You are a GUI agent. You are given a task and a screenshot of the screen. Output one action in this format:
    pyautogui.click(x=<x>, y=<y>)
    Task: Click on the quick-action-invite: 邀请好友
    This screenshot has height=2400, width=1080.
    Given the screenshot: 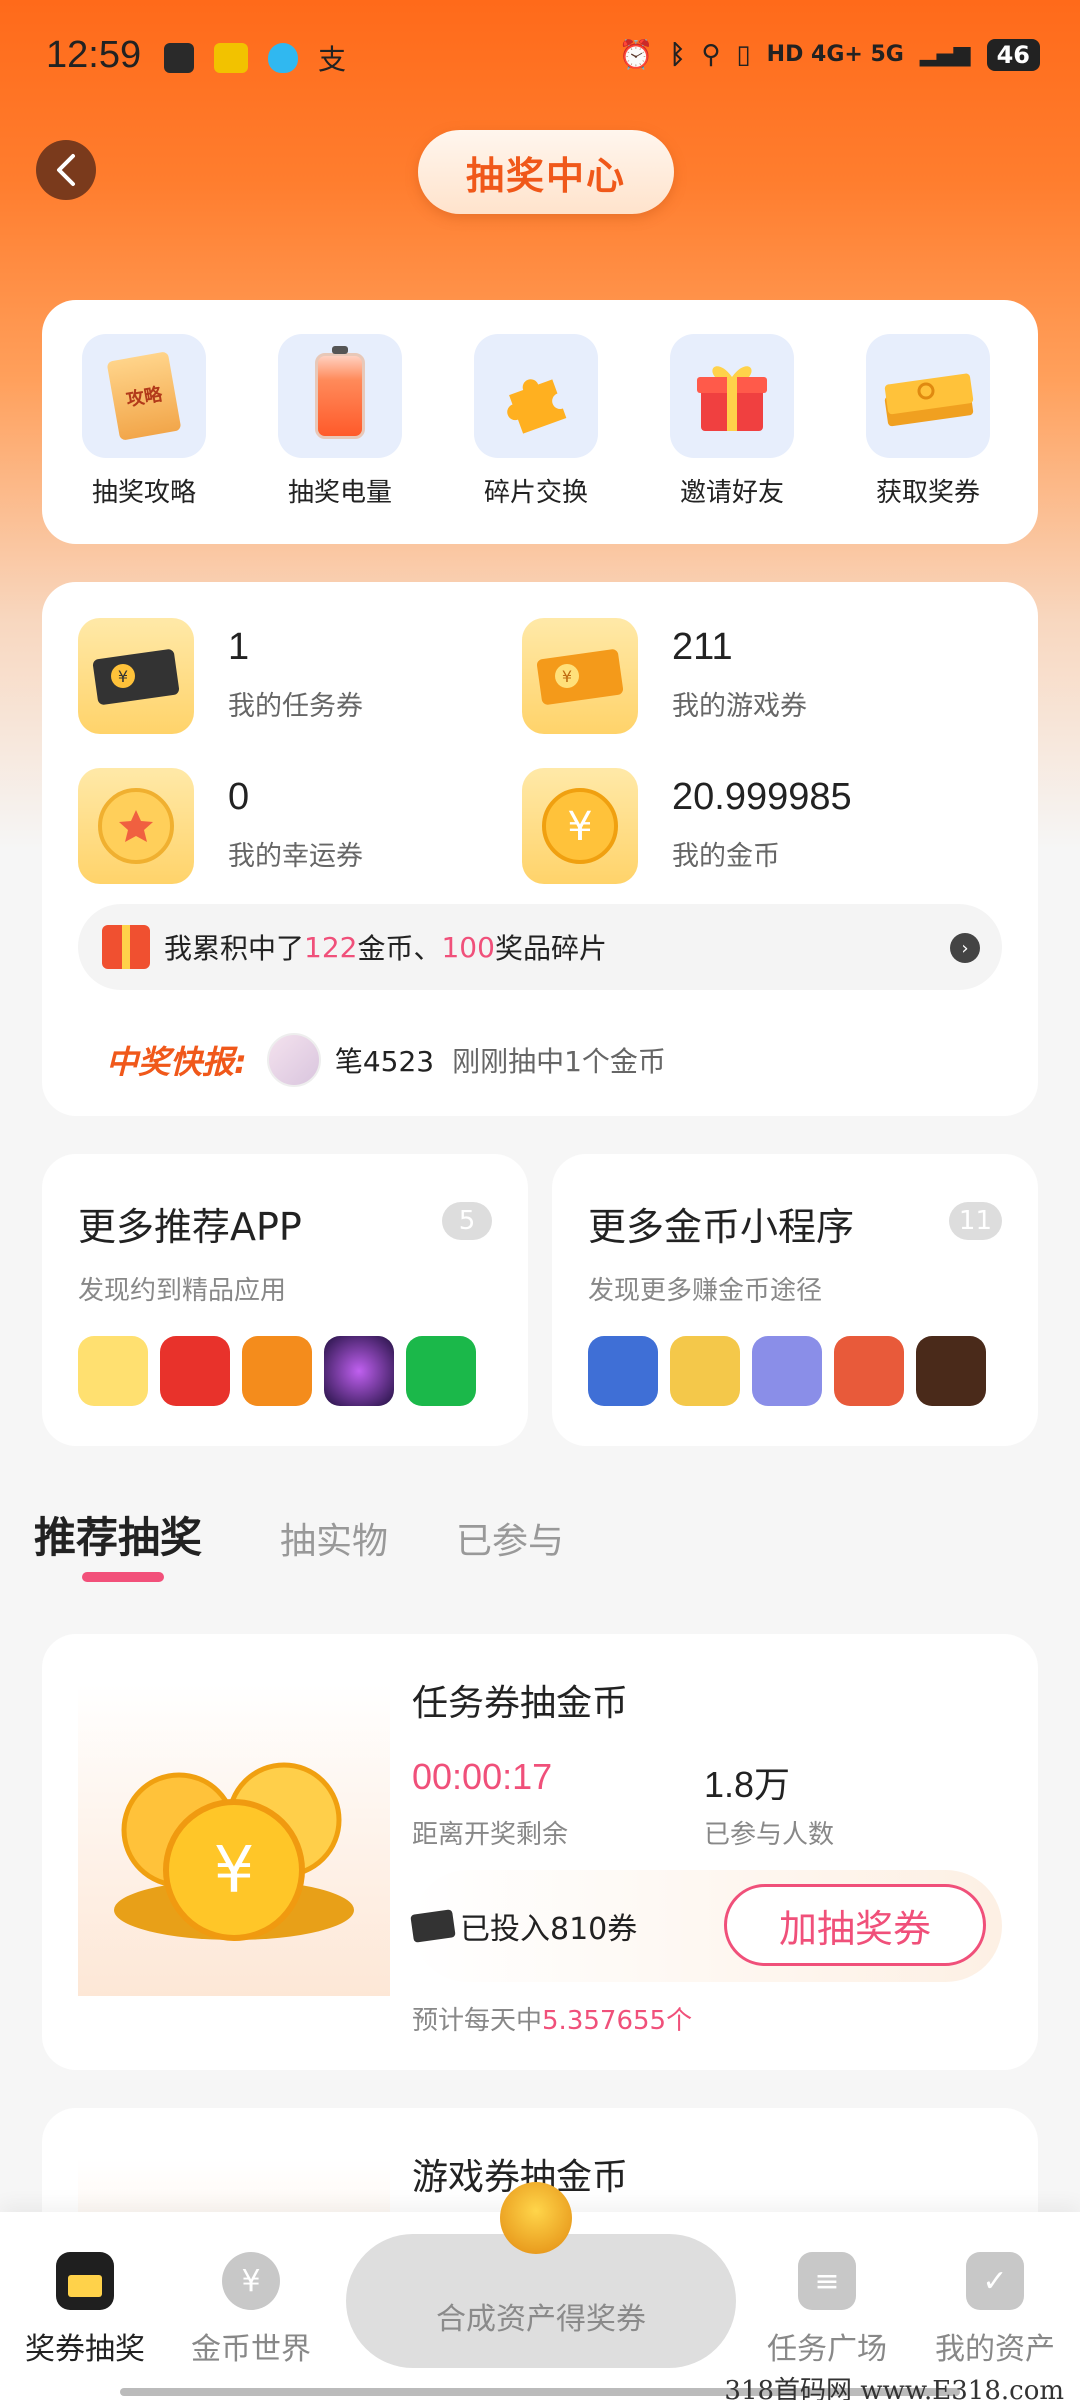 What is the action you would take?
    pyautogui.click(x=732, y=421)
    